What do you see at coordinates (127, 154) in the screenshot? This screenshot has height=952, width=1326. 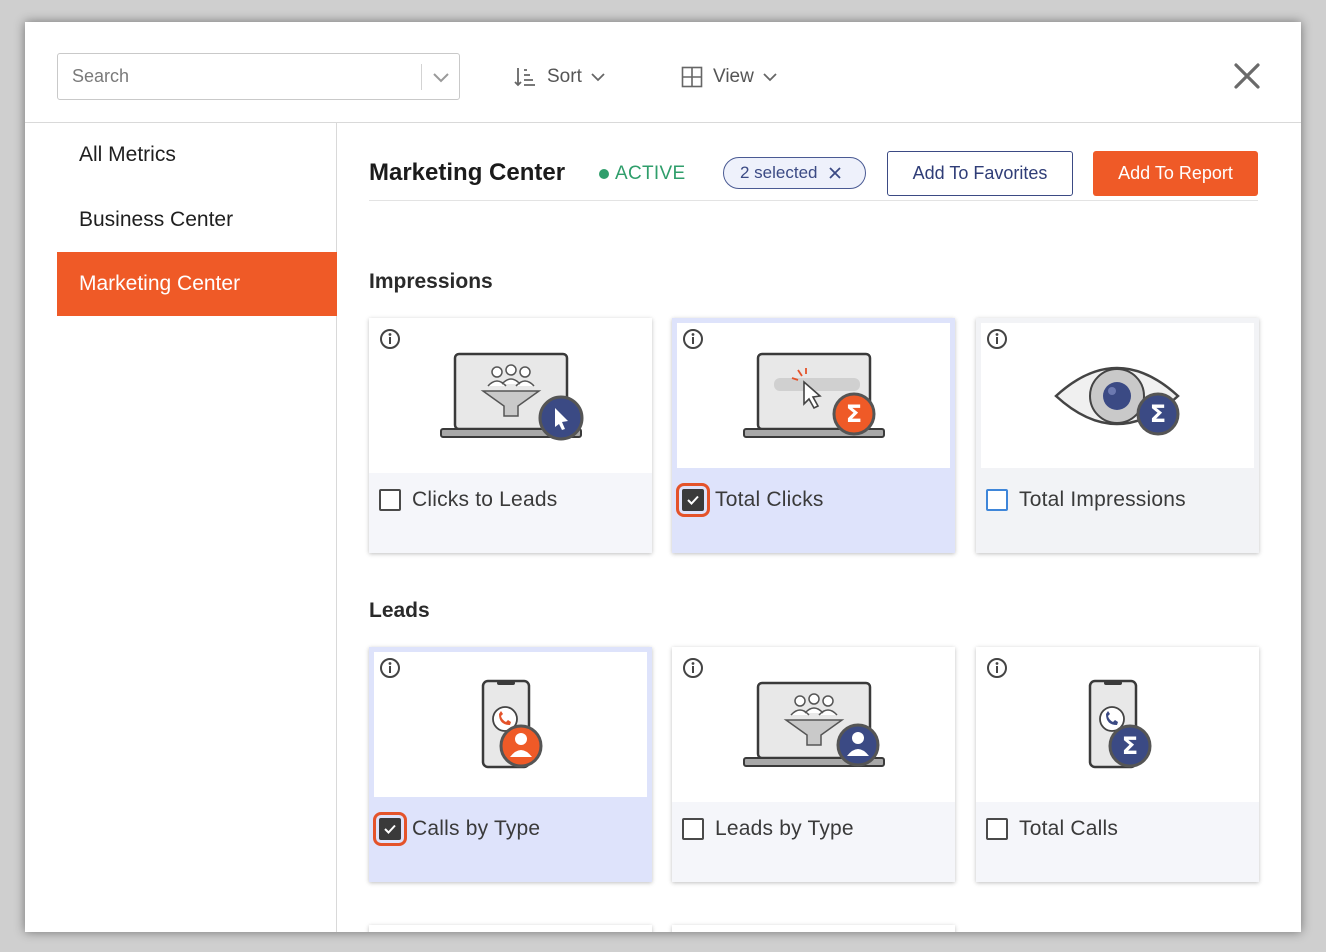 I see `sidebar-item-label: All Metrics` at bounding box center [127, 154].